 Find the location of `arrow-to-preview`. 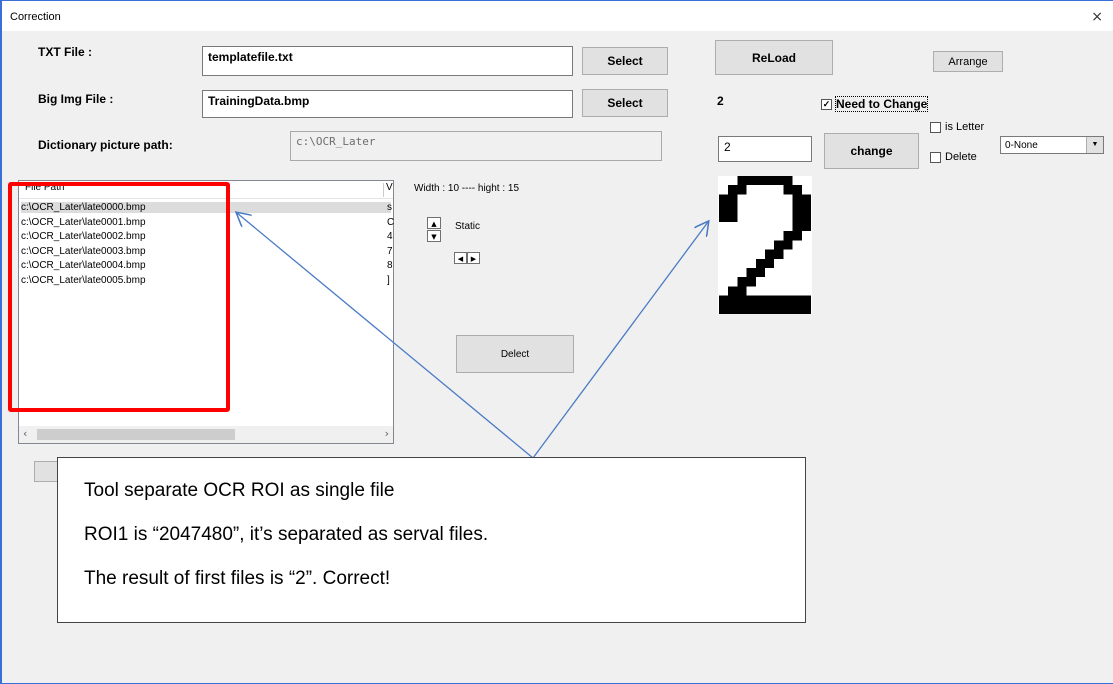

arrow-to-preview is located at coordinates (620, 340).